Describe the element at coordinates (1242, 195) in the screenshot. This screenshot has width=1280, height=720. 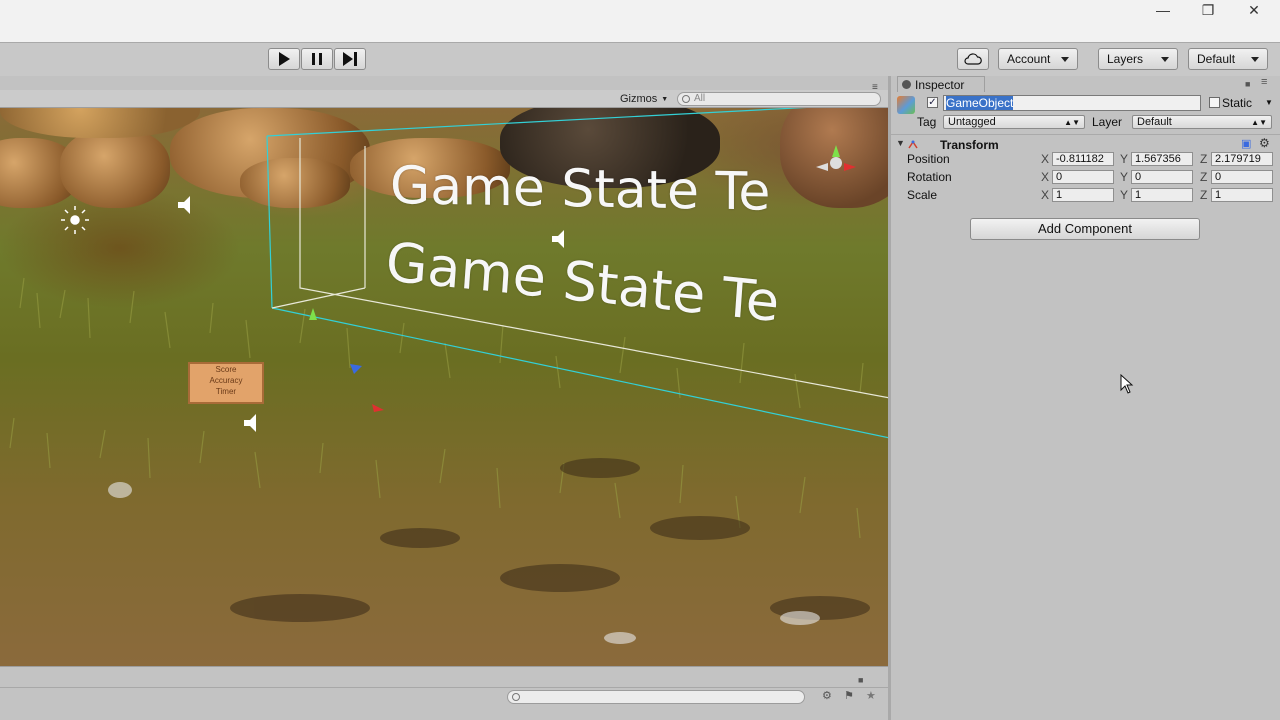
I see `scale-z-field: 1` at that location.